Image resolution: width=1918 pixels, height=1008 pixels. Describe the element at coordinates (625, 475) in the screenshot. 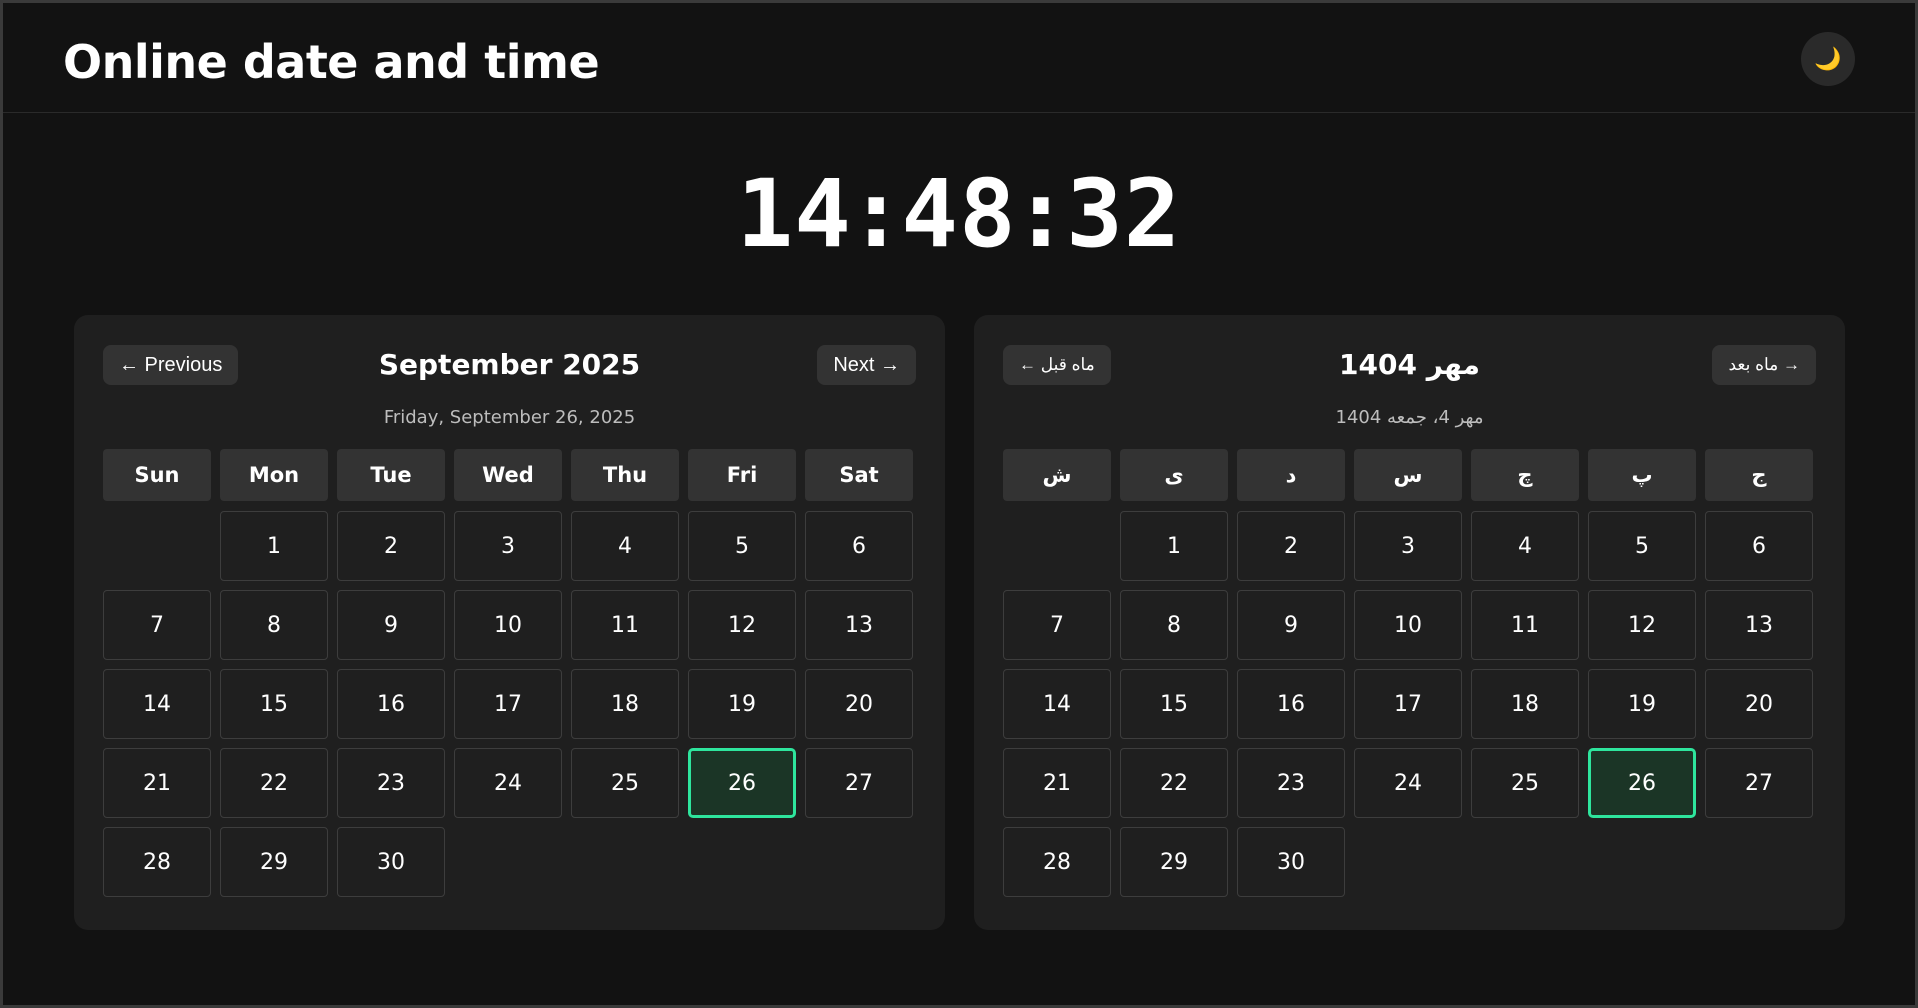

I see `weekday-header: Thu` at that location.